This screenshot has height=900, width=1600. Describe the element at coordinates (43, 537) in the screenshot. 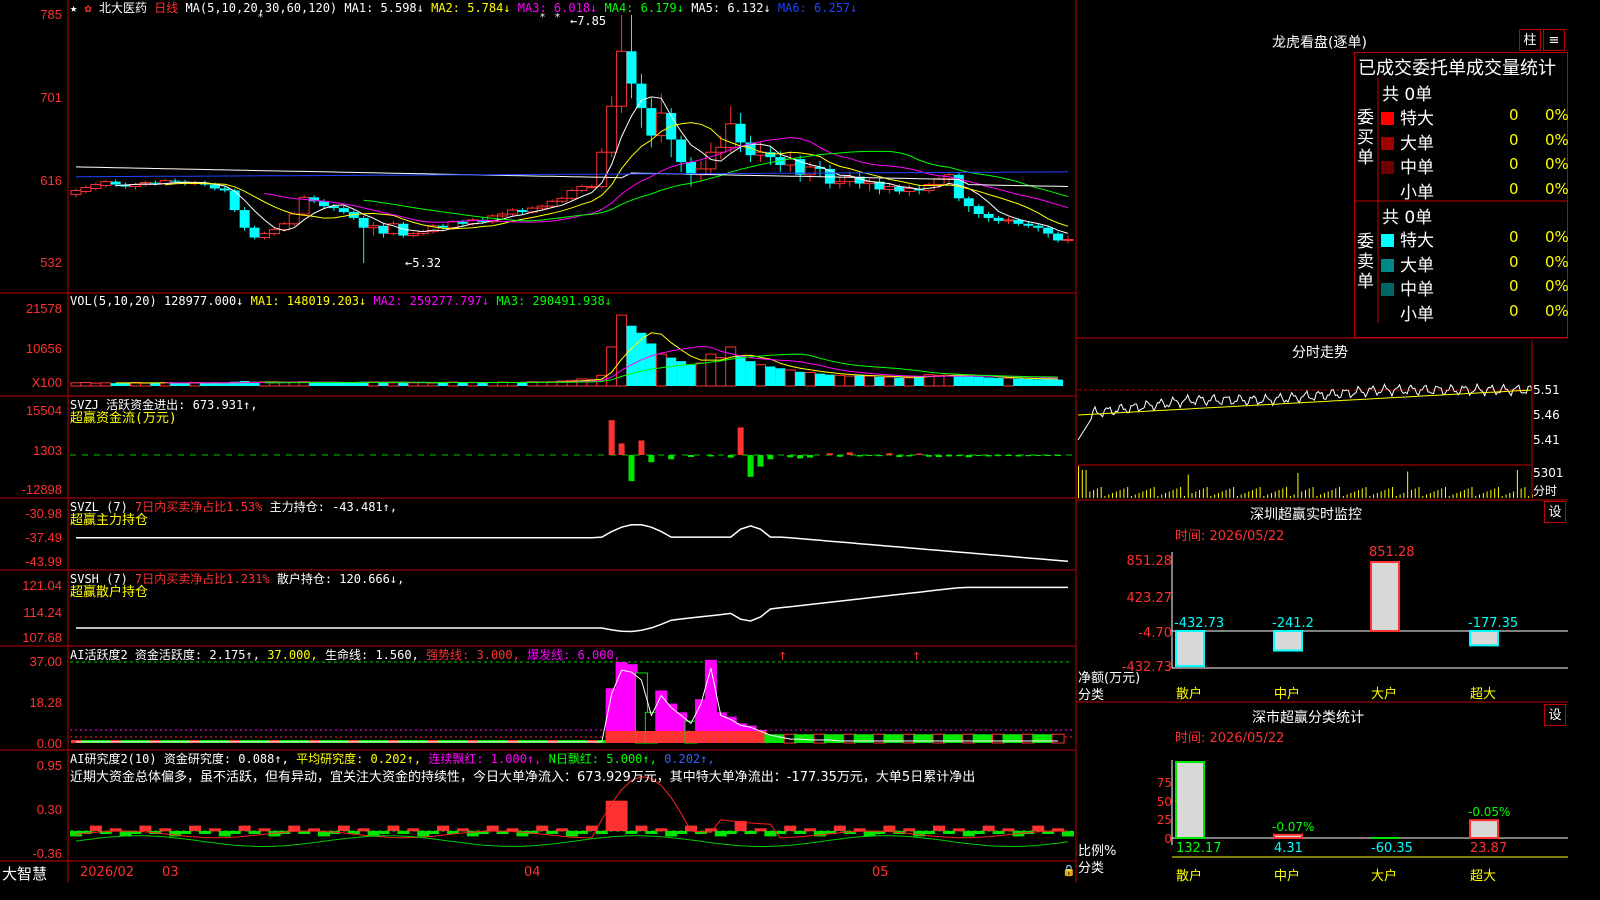

I see `svzl-axis-1: -37.49` at that location.